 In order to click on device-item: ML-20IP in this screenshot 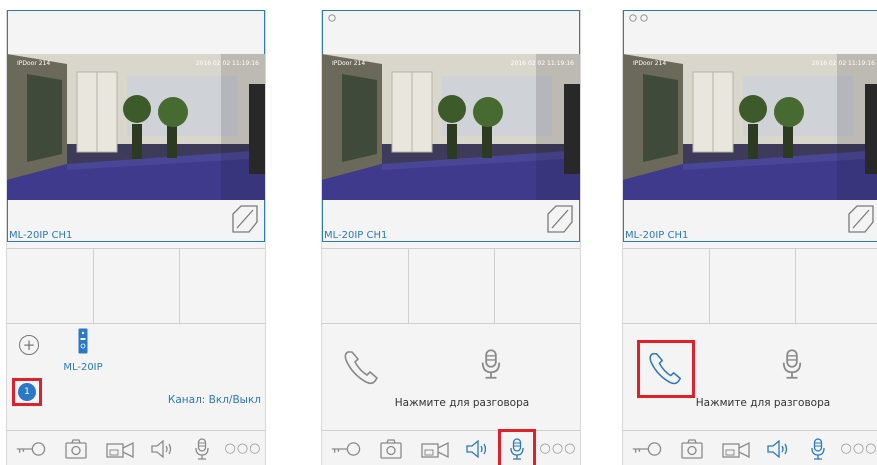, I will do `click(83, 352)`.